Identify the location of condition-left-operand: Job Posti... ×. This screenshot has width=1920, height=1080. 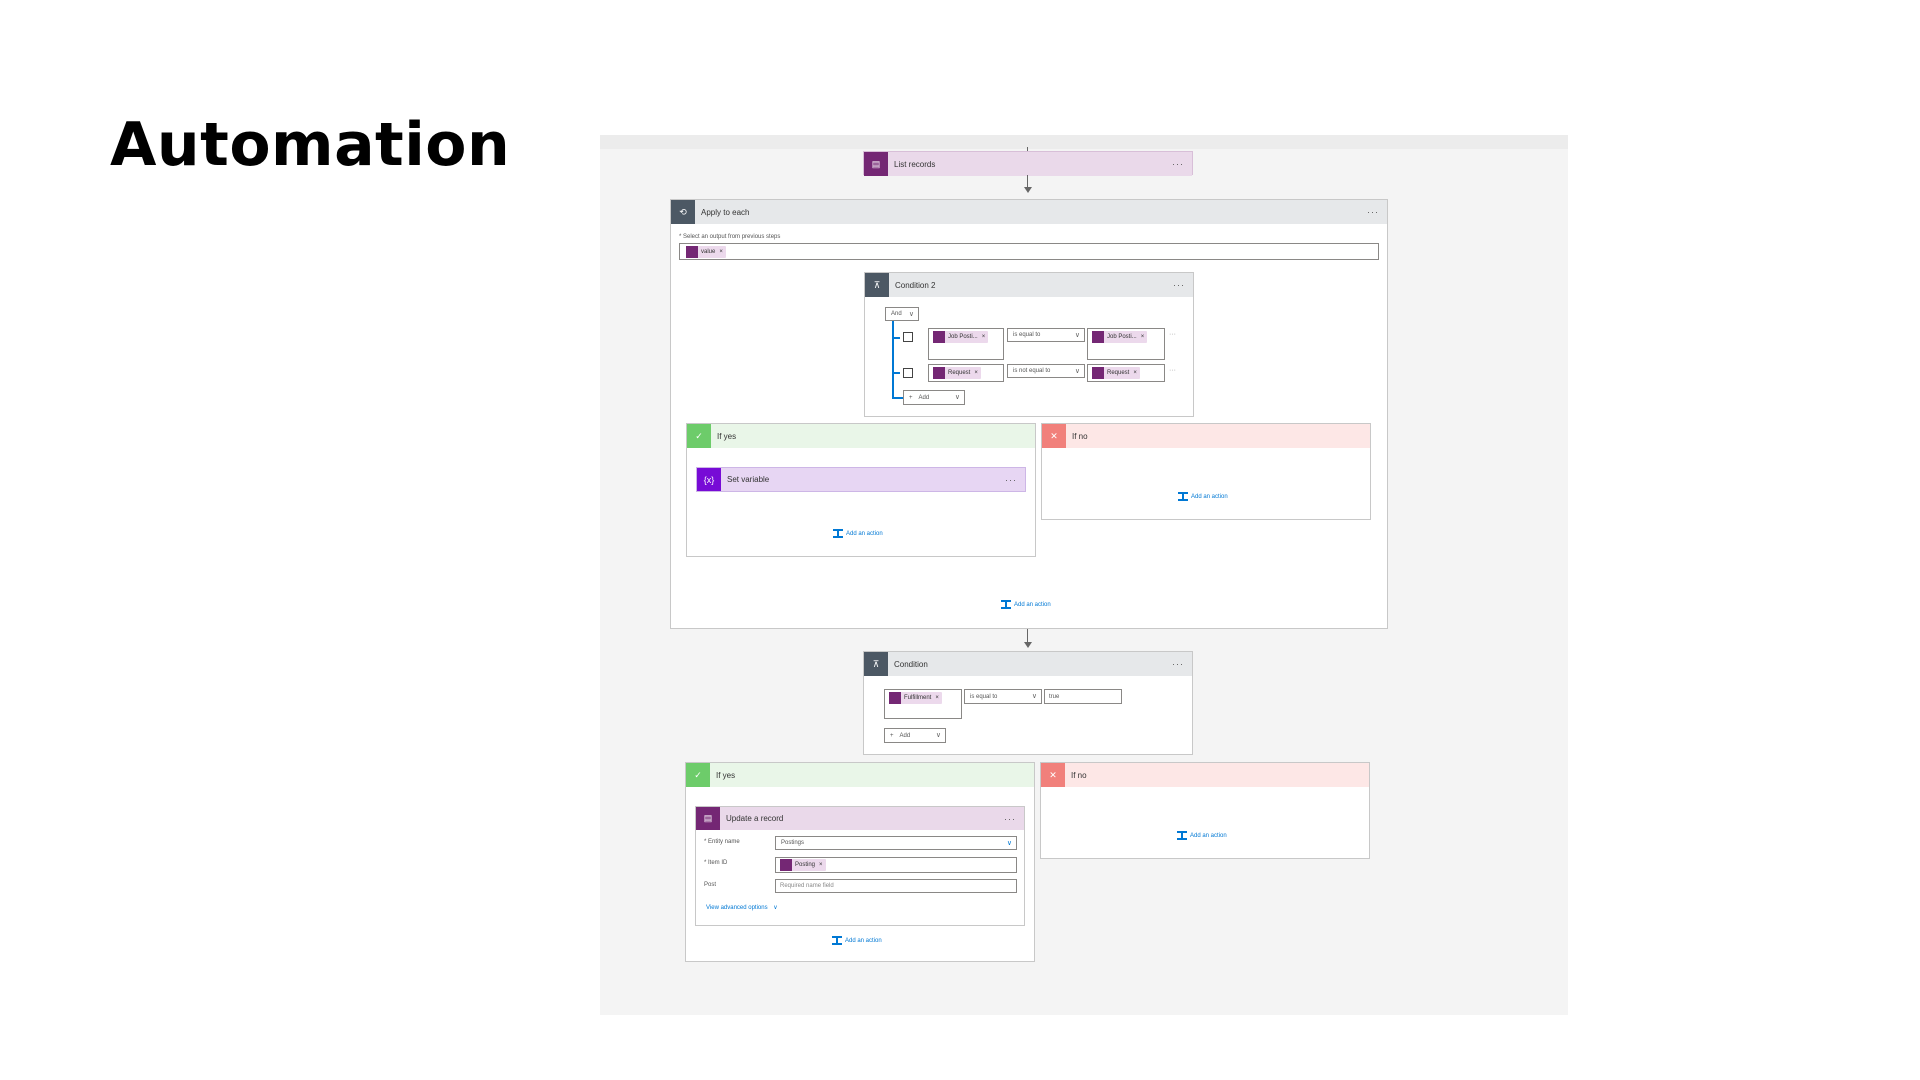
(966, 344).